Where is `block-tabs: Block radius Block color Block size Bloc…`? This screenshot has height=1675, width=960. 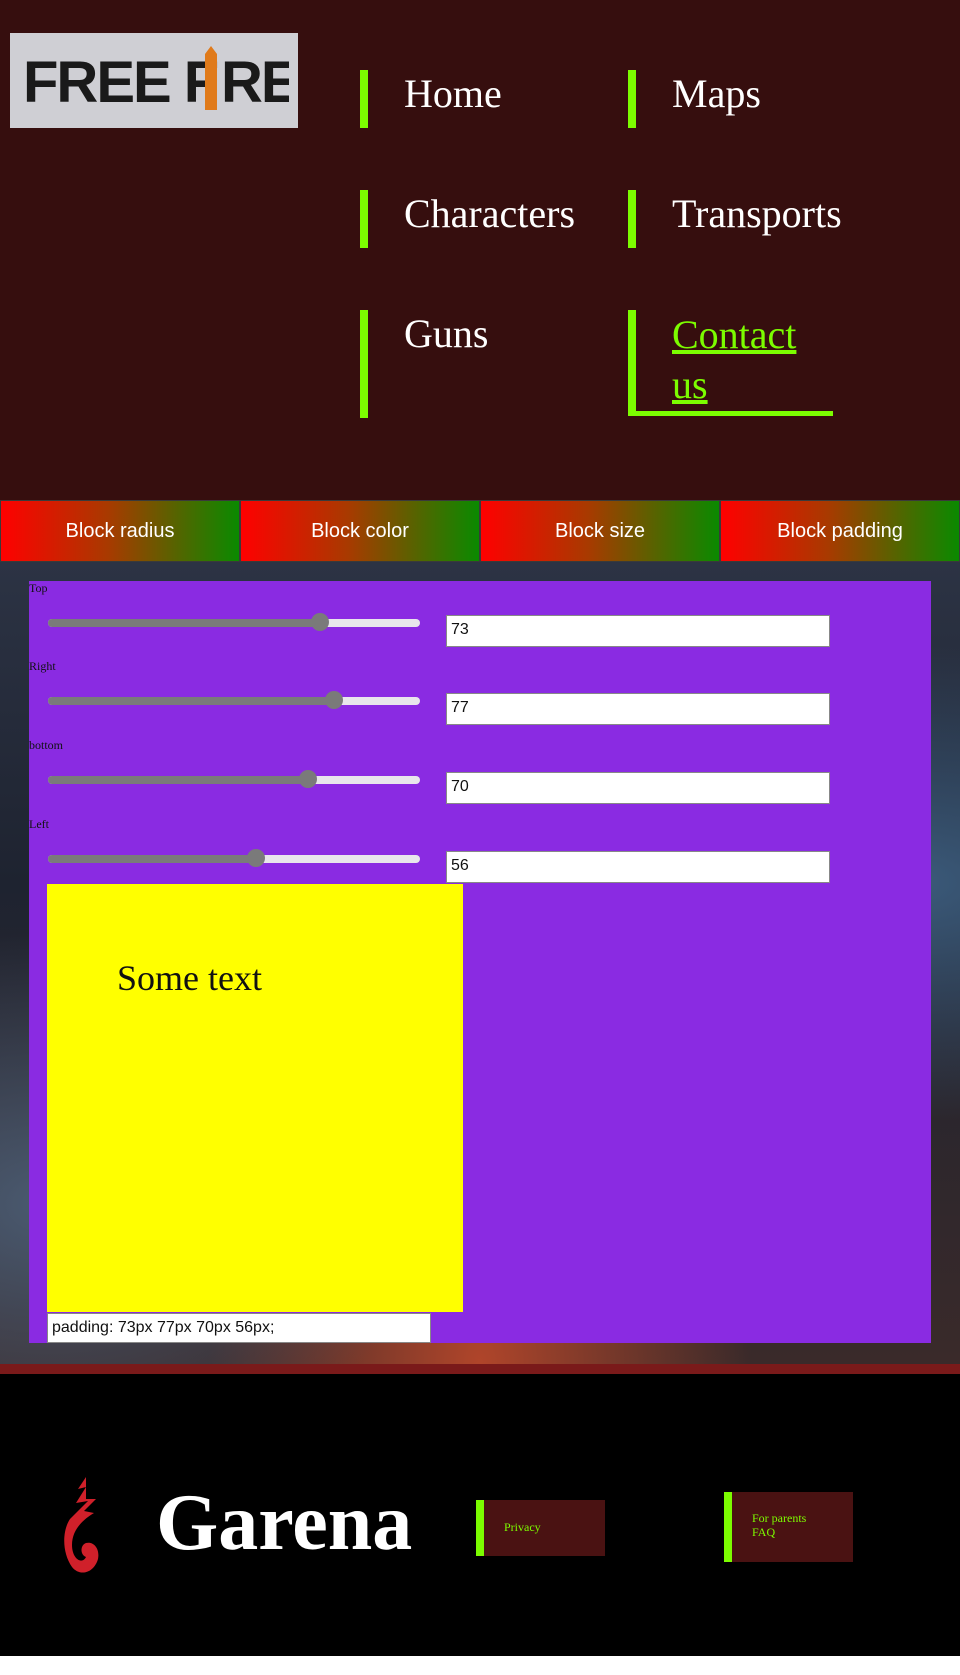
block-tabs: Block radius Block color Block size Bloc… is located at coordinates (480, 531).